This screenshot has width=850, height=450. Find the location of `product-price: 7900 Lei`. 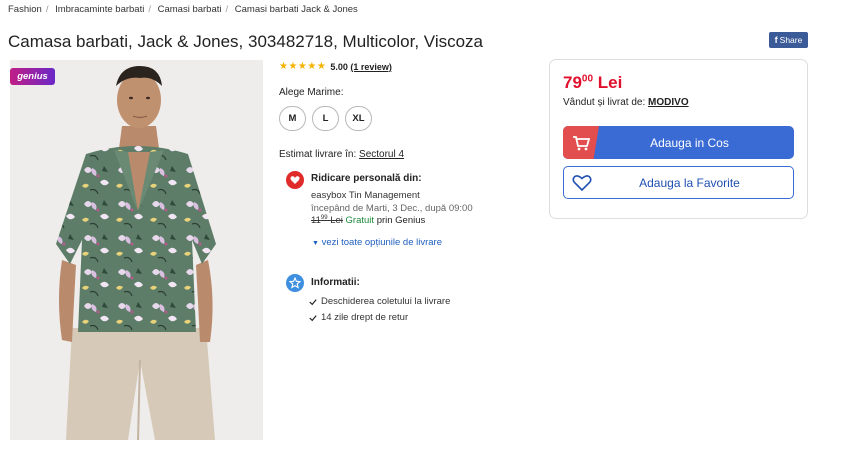

product-price: 7900 Lei is located at coordinates (593, 82).